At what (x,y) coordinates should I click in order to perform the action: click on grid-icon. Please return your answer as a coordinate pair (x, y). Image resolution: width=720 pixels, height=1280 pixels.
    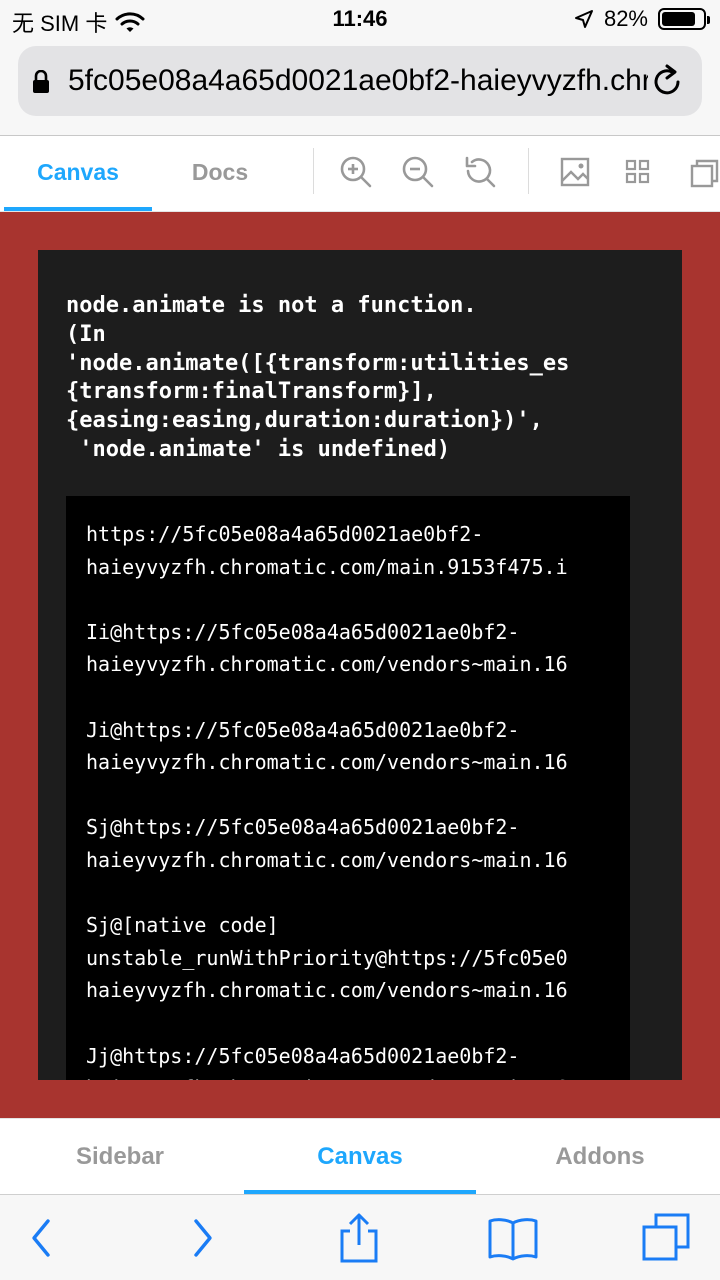
    Looking at the image, I should click on (638, 172).